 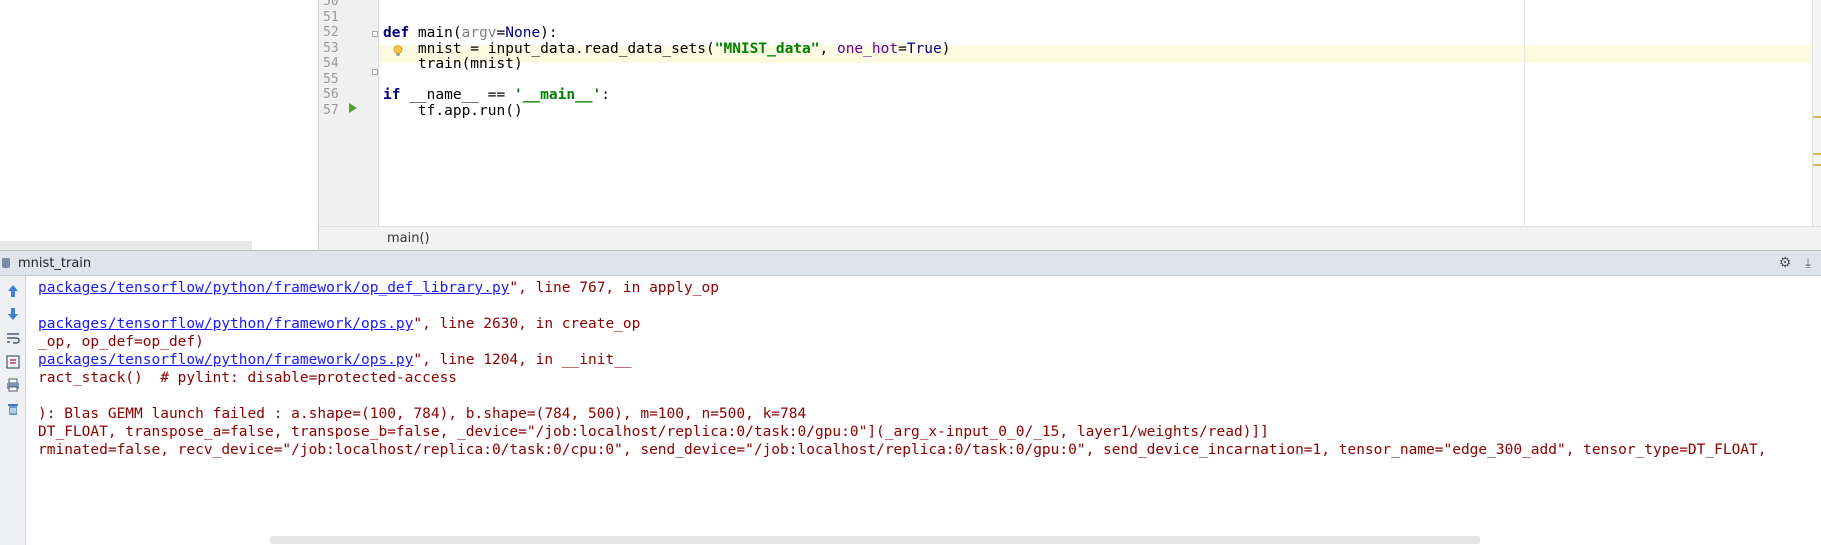 I want to click on trash-icon, so click(x=13, y=409).